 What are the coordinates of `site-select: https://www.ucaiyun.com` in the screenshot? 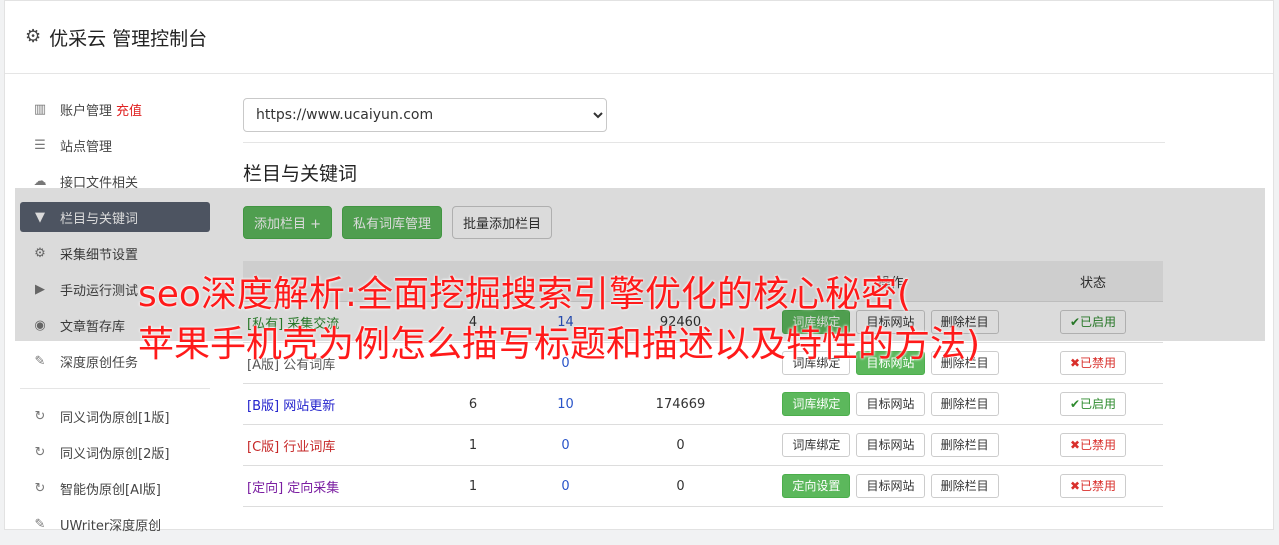 It's located at (425, 115).